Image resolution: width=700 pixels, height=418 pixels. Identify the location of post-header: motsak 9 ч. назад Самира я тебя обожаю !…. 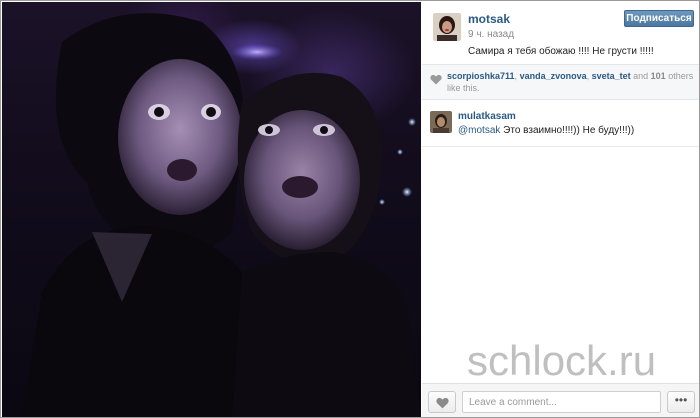
(560, 33).